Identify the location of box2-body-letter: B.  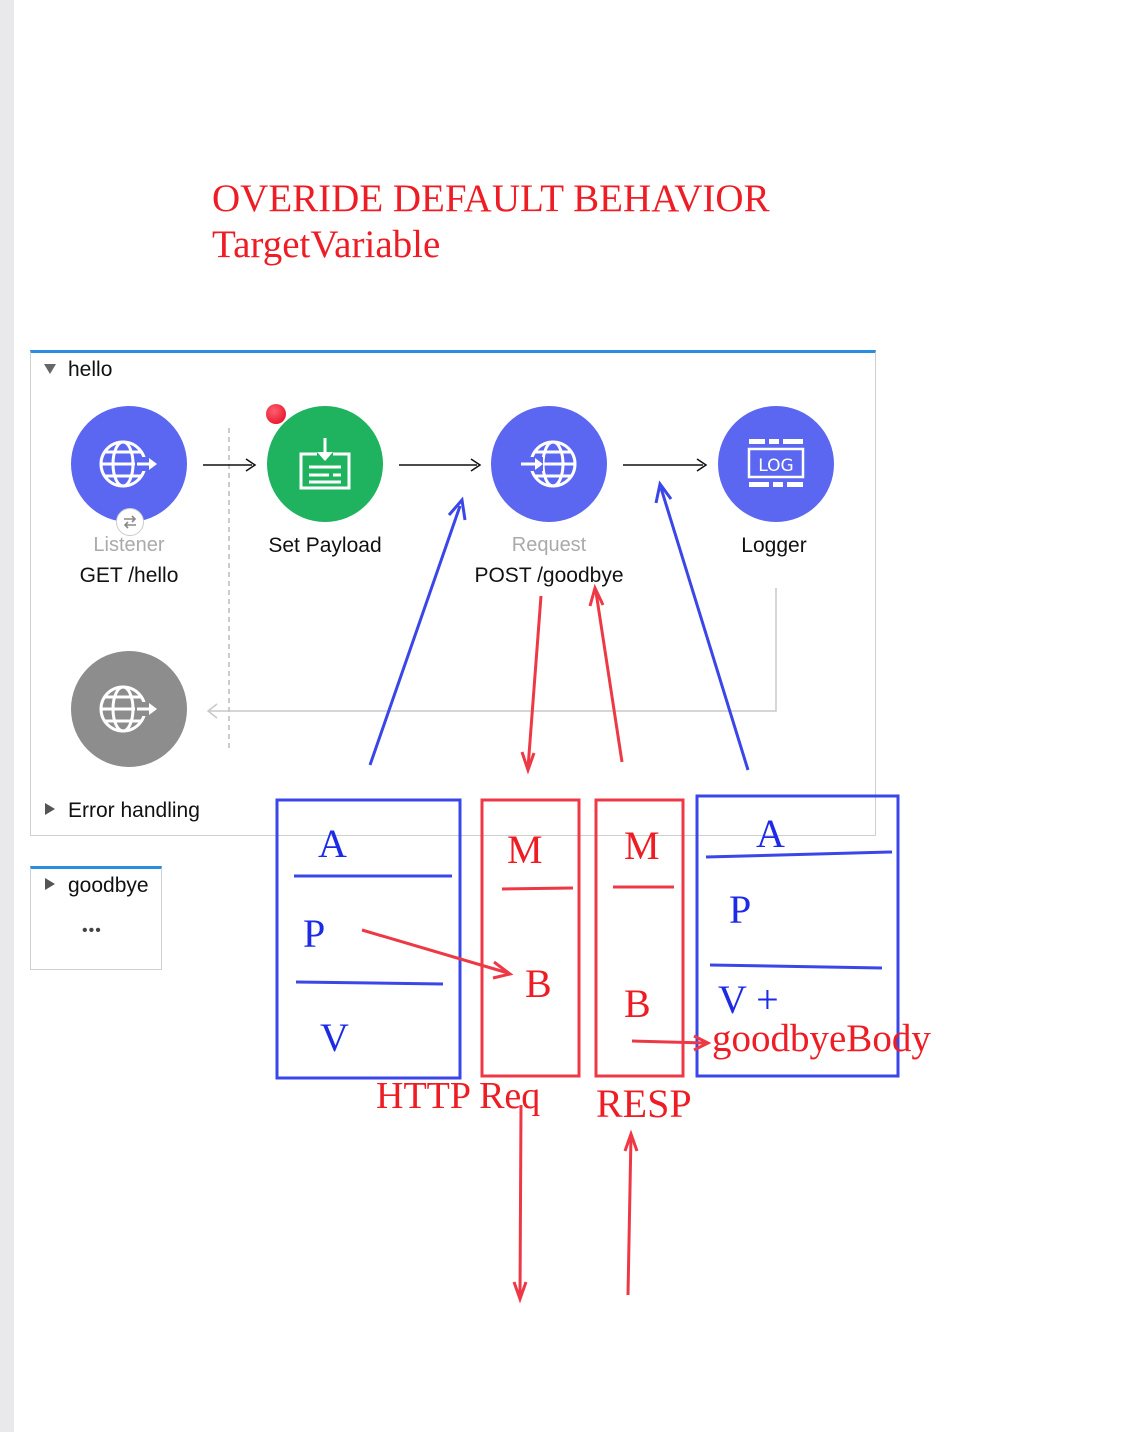
(538, 983).